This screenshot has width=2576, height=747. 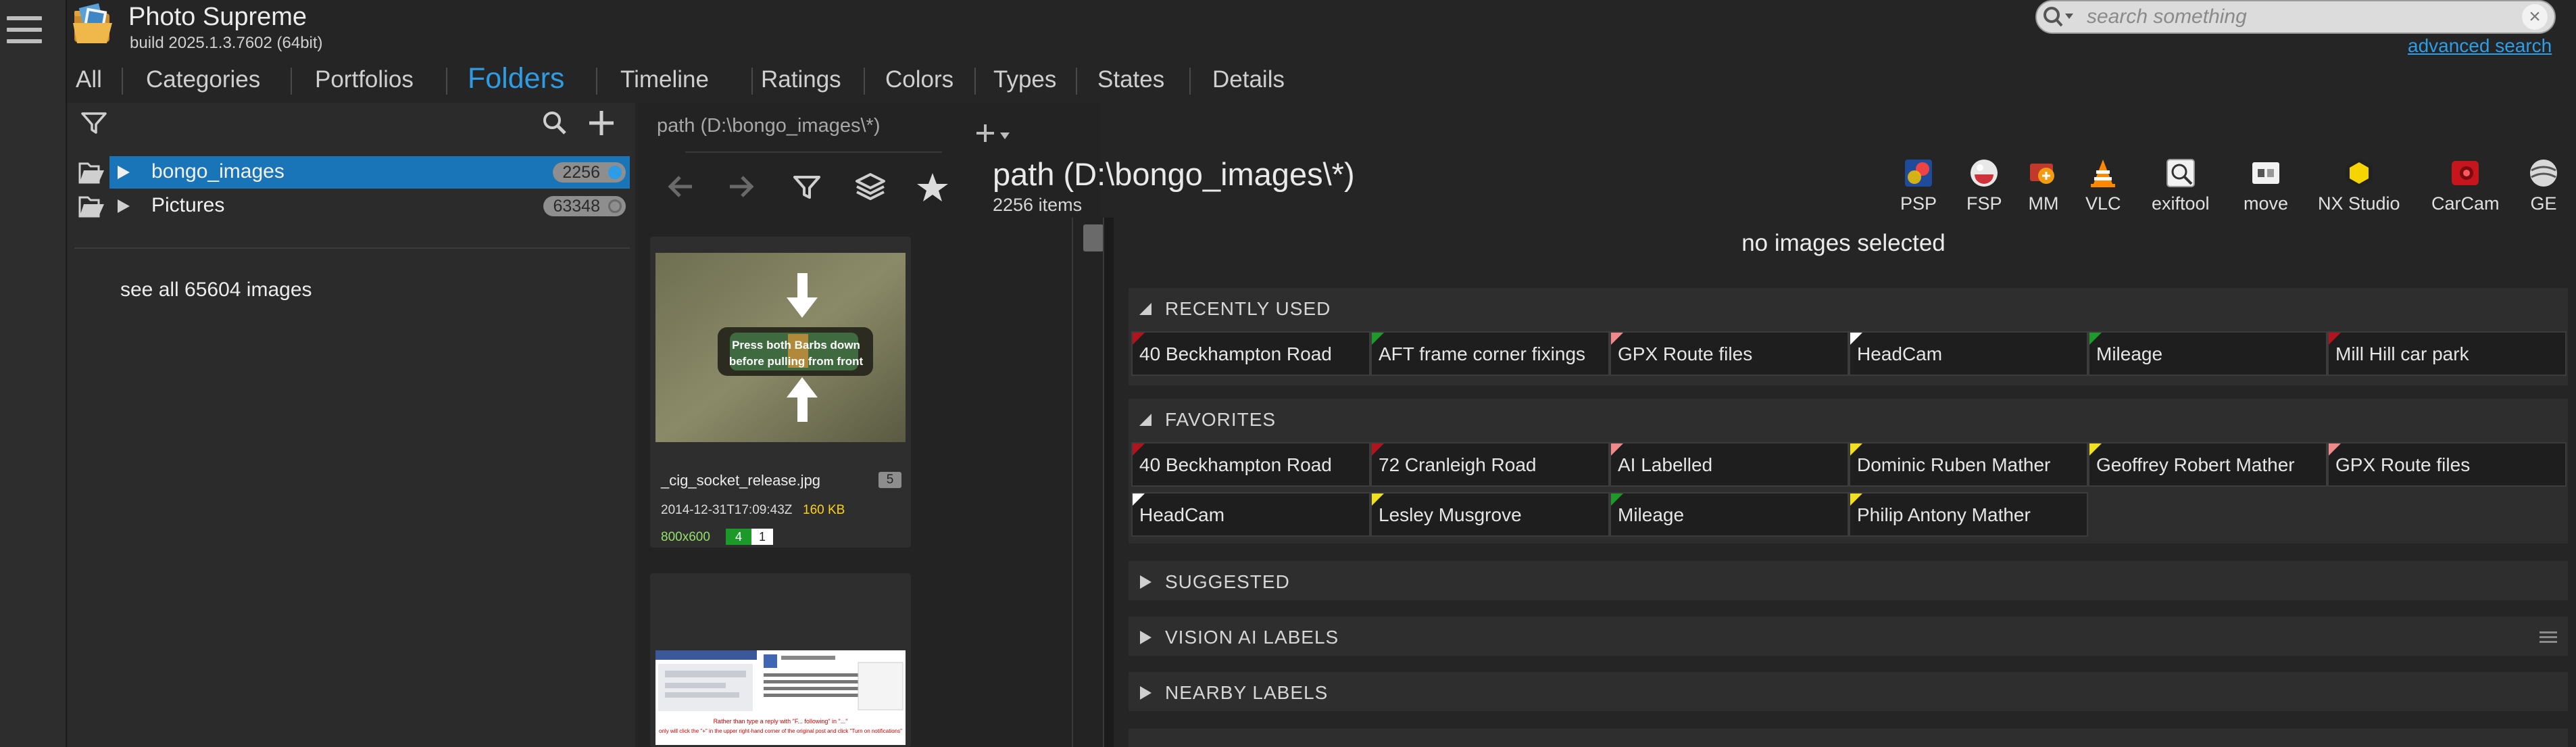 I want to click on hamburger-menu-icon, so click(x=24, y=32).